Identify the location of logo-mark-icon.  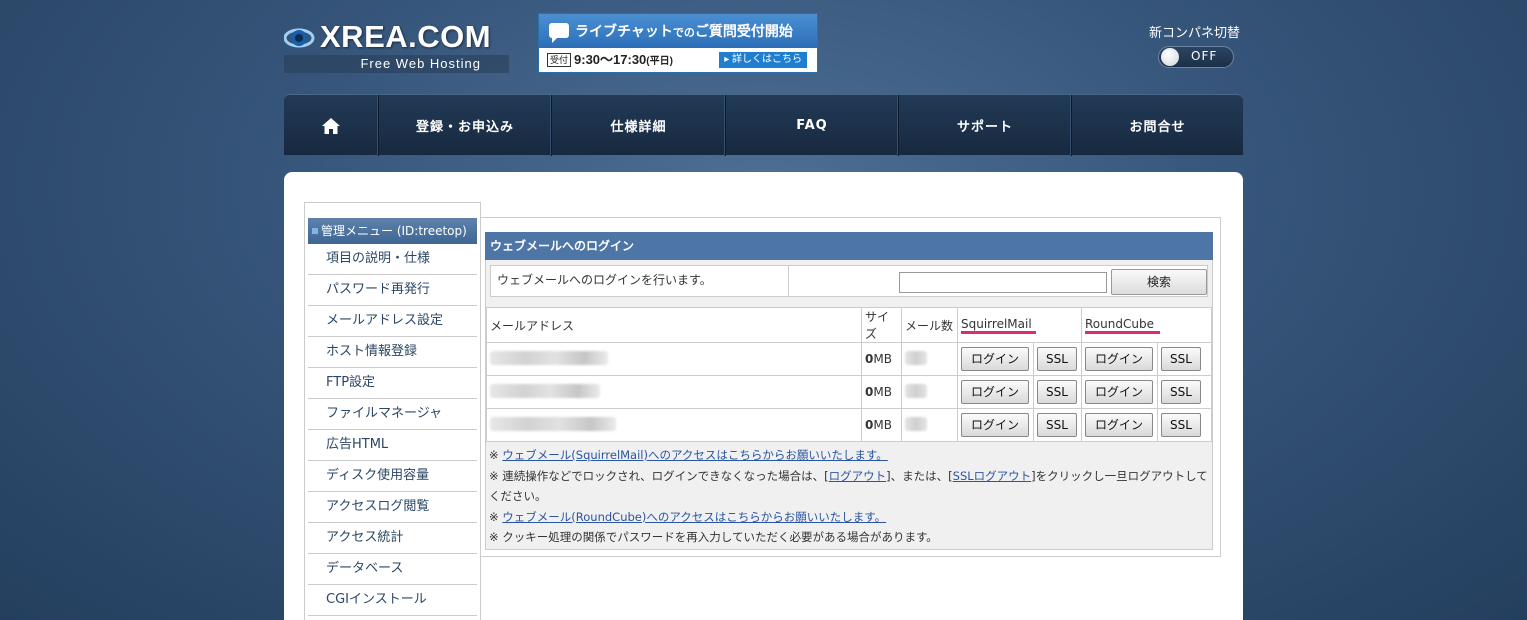
(299, 38).